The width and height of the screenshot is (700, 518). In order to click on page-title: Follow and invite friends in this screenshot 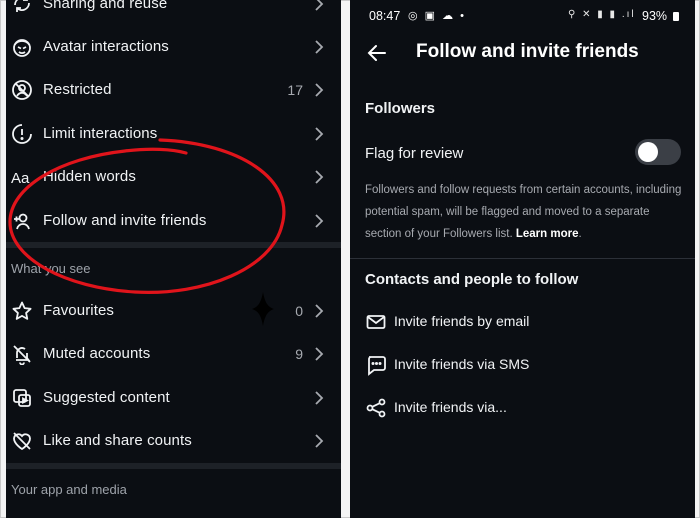, I will do `click(527, 51)`.